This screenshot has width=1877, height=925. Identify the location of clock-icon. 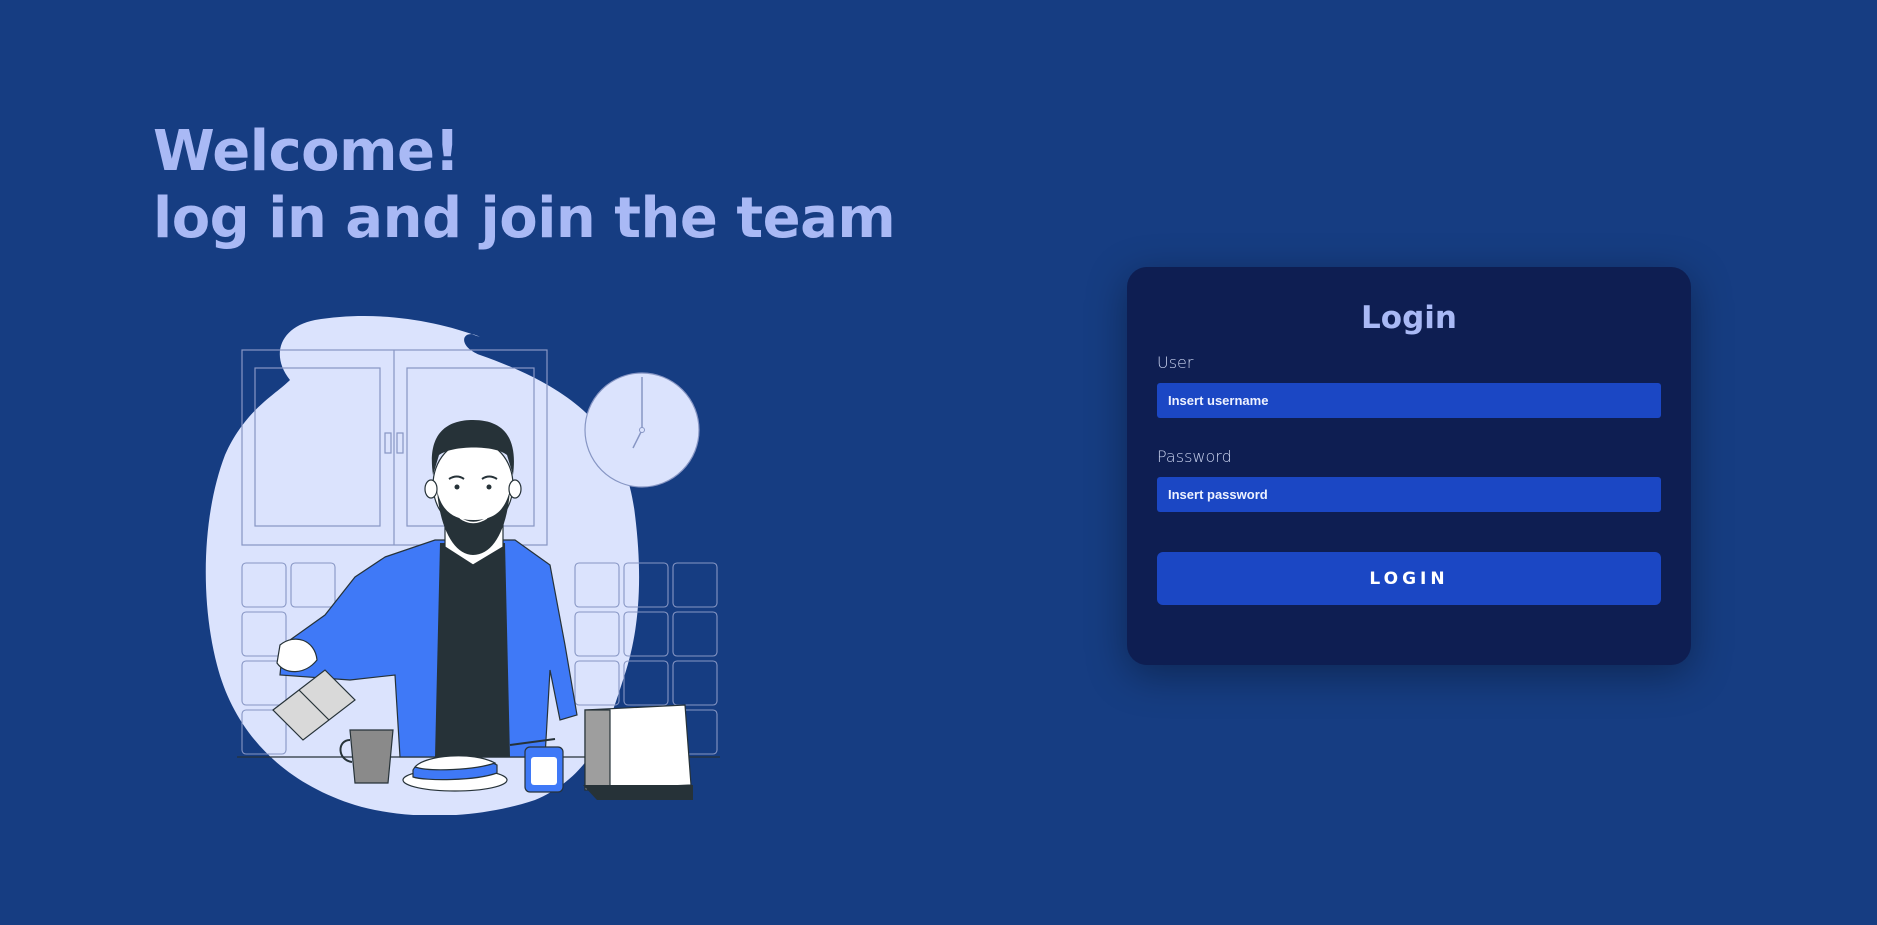
(642, 430).